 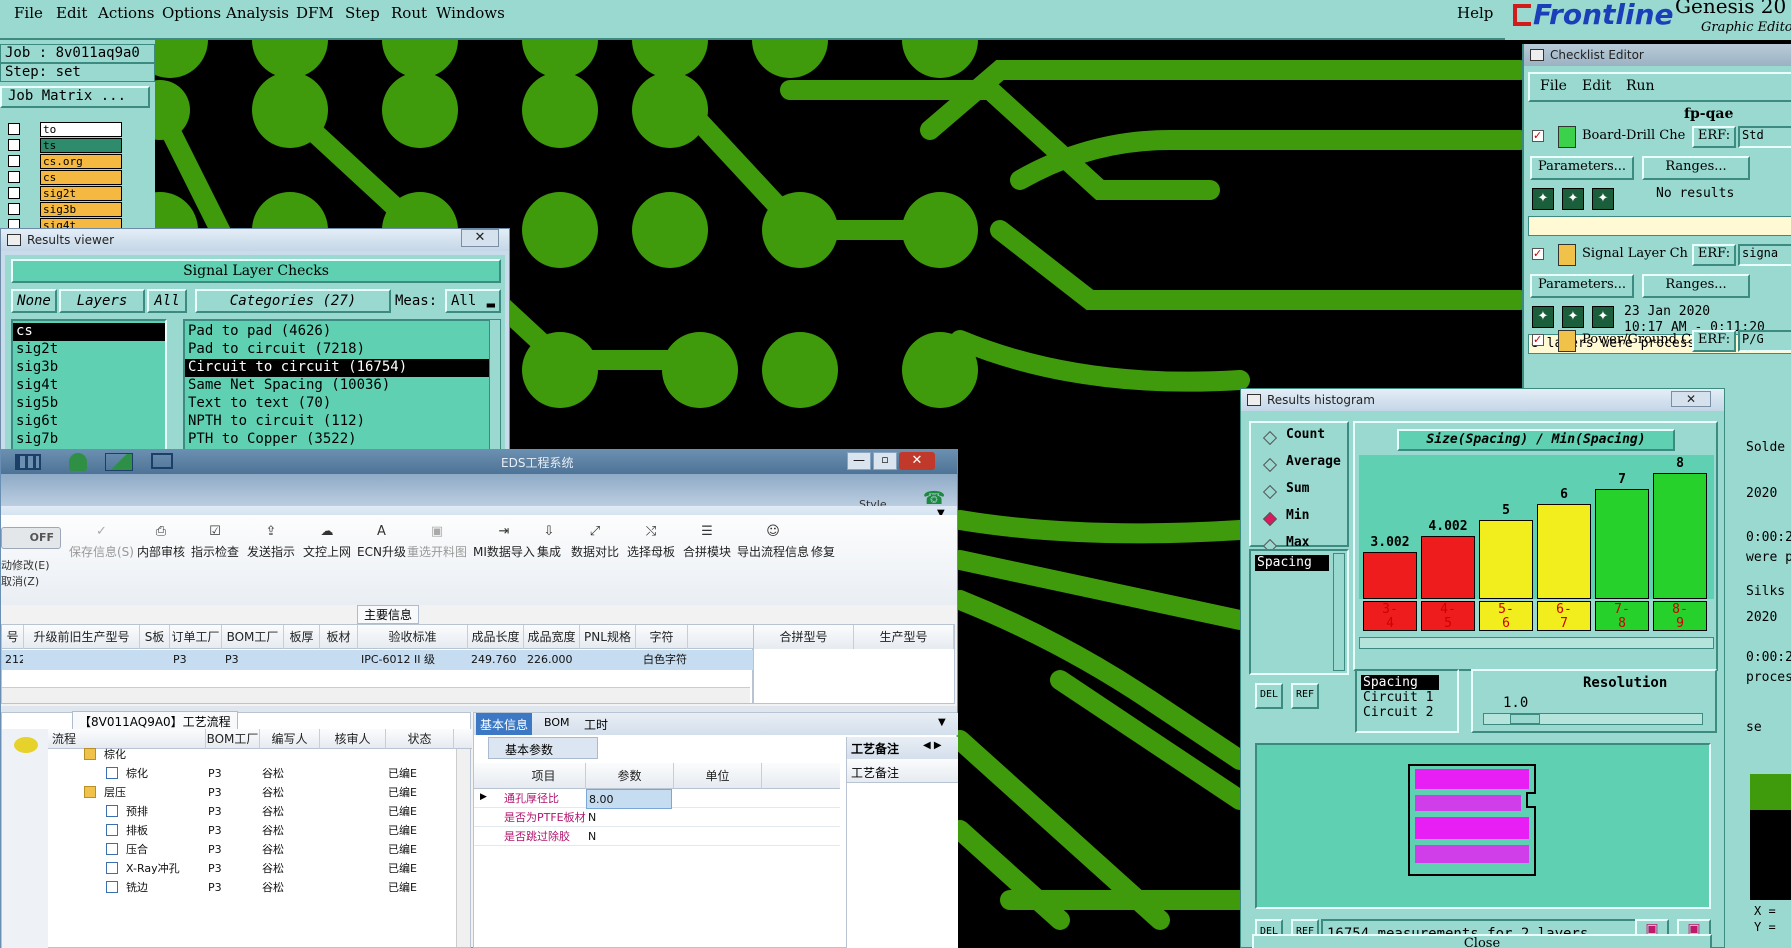 What do you see at coordinates (315, 13) in the screenshot?
I see `menu-dfm: DFM` at bounding box center [315, 13].